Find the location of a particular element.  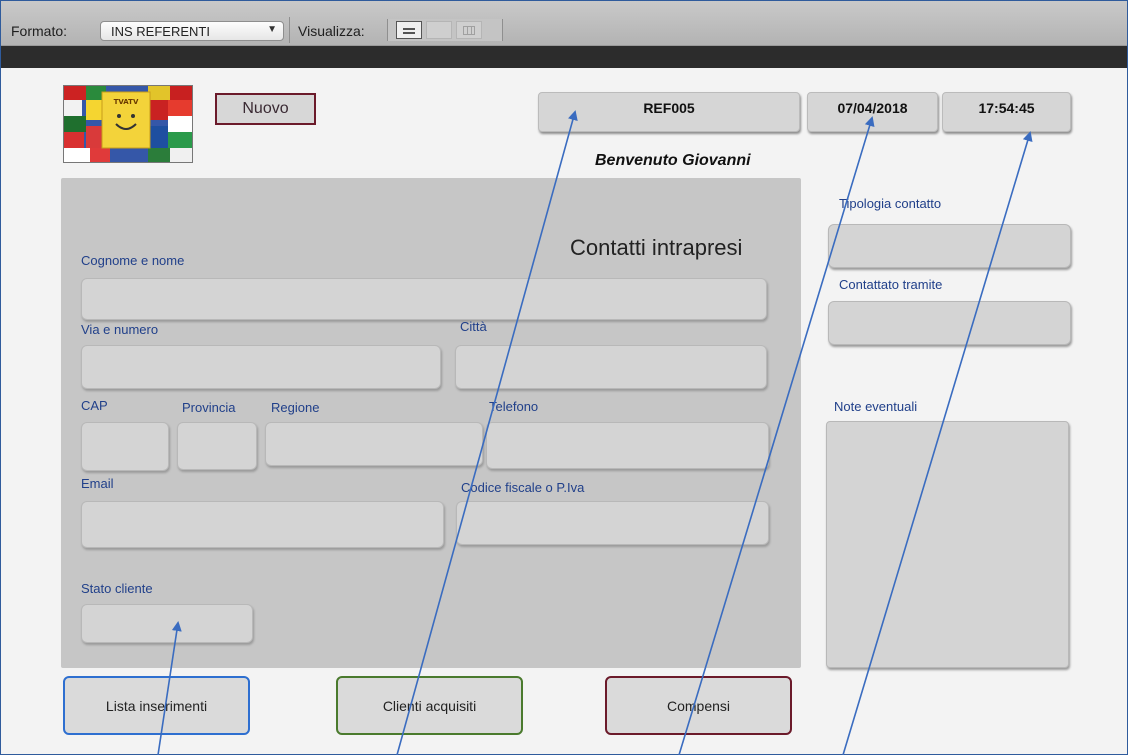

via-numero-field is located at coordinates (261, 367).